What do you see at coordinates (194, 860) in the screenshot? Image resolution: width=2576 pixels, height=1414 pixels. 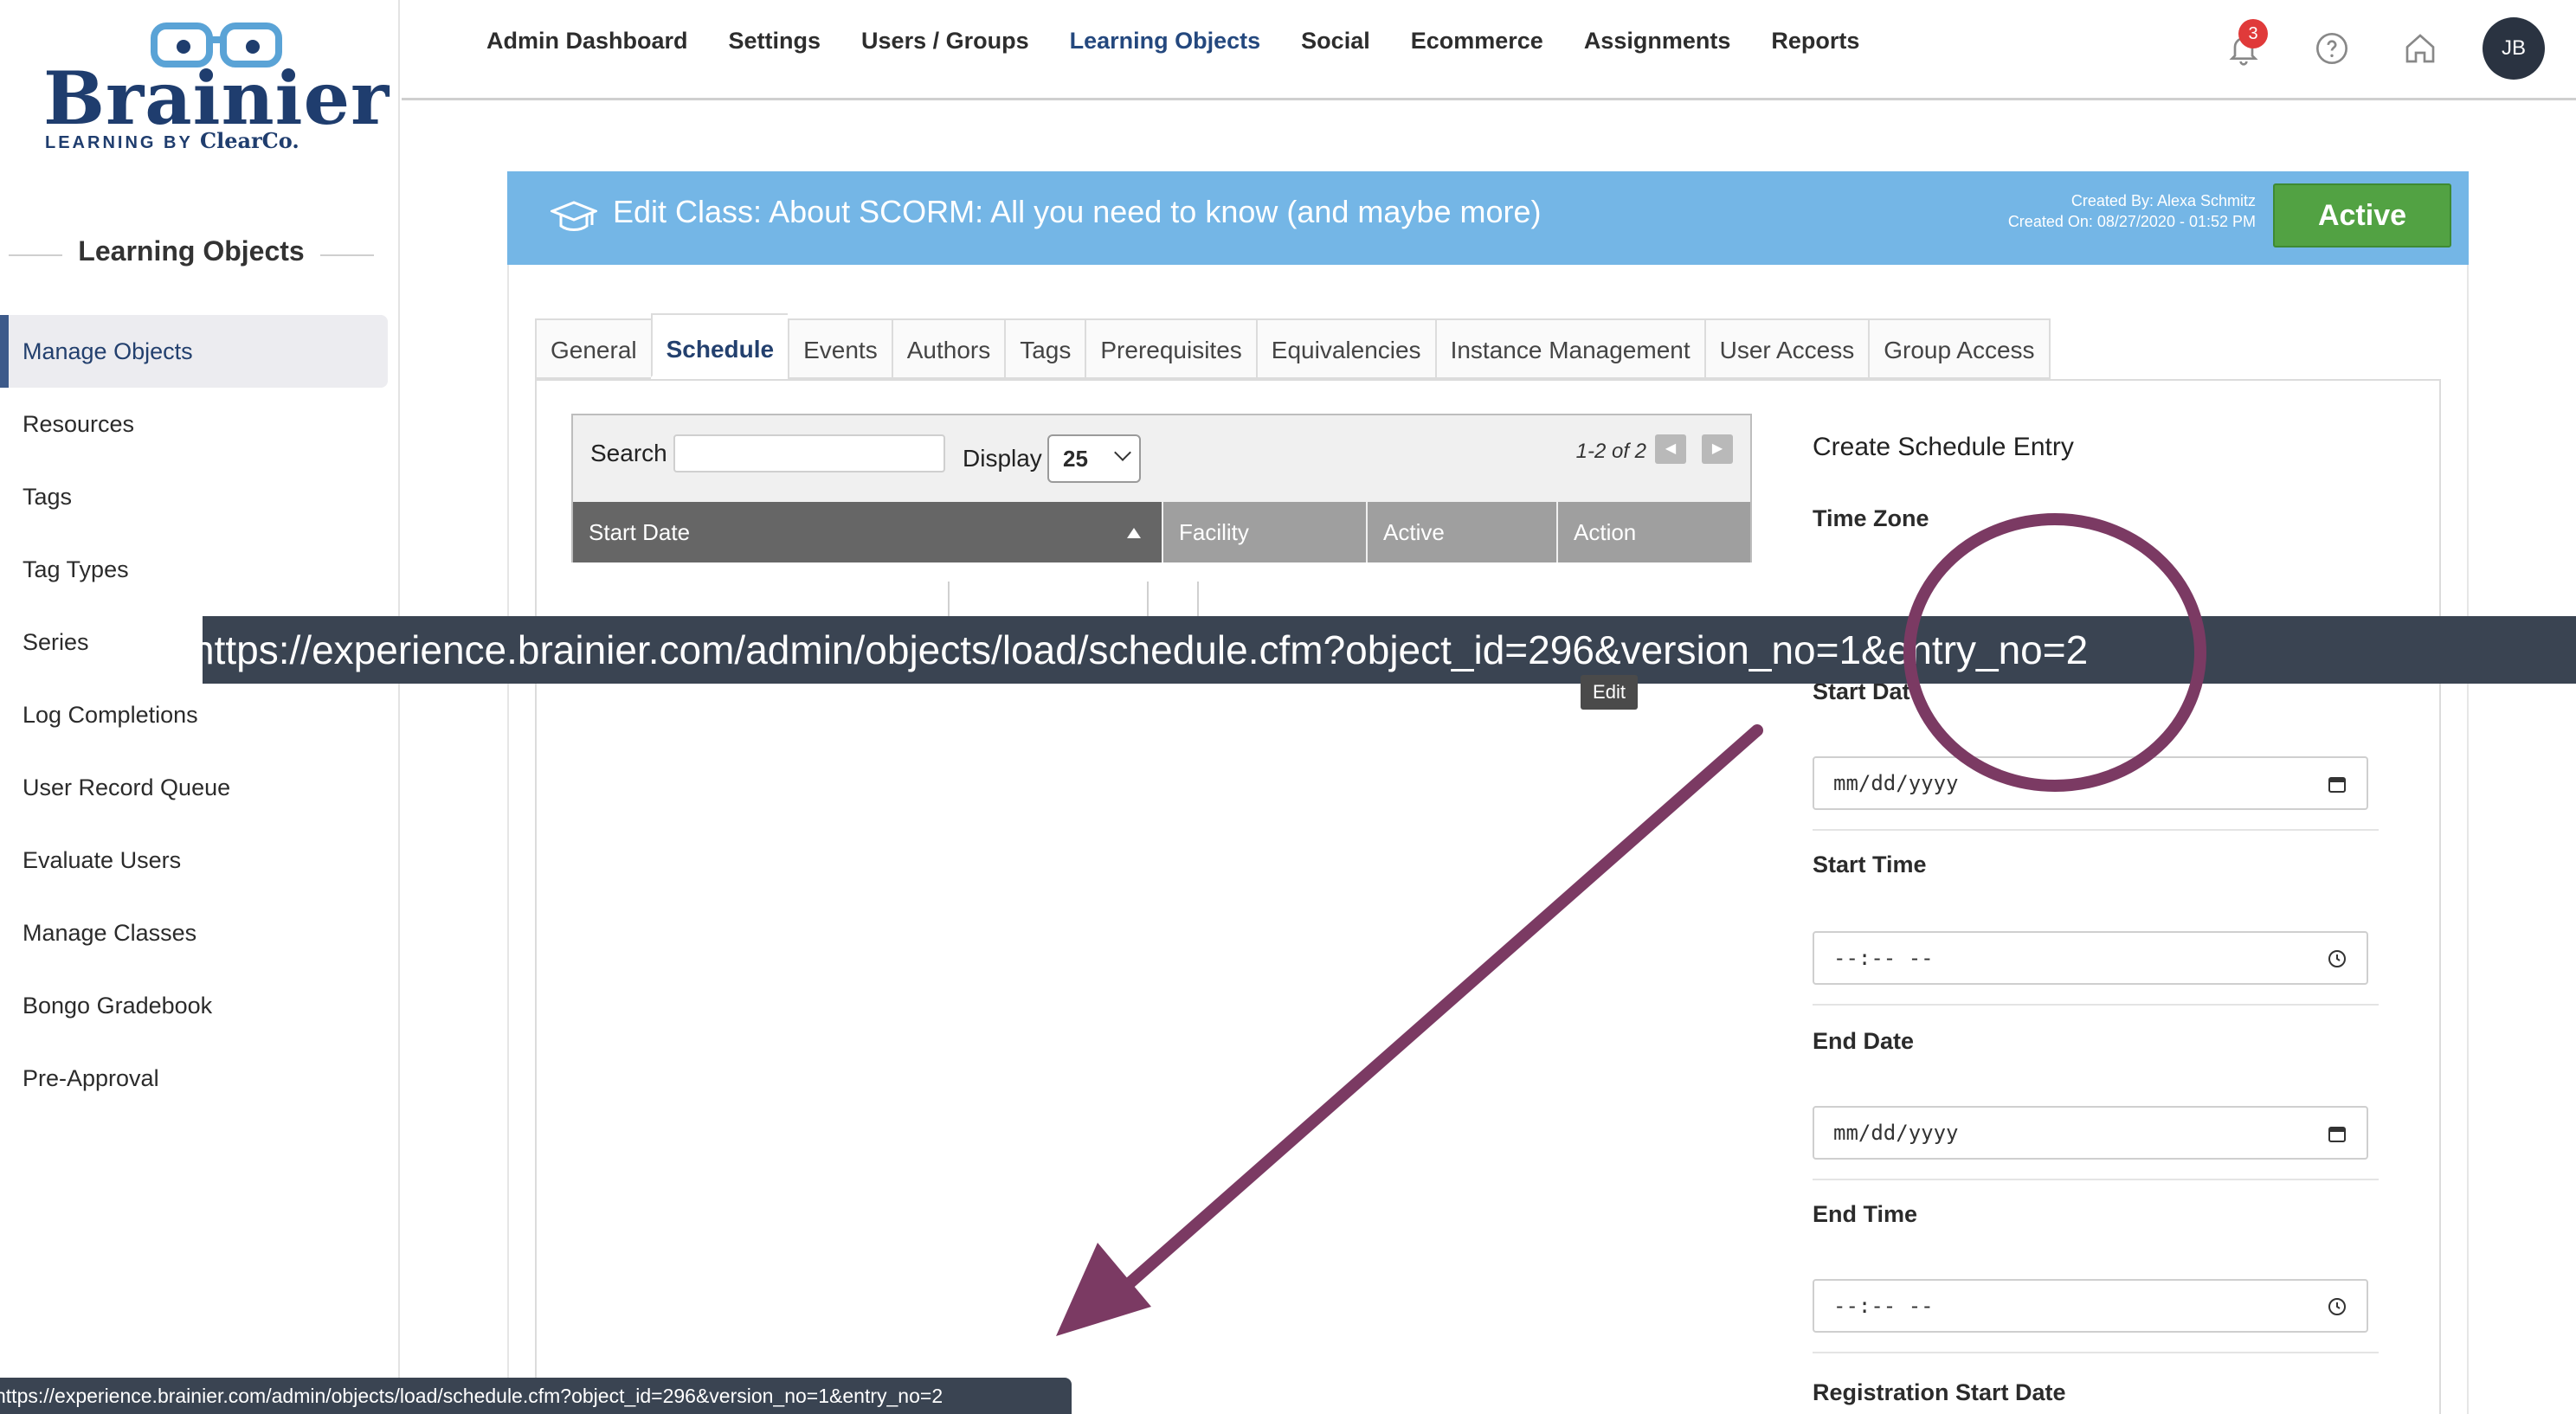 I see `sidebar-item-evaluate-users: Evaluate Users` at bounding box center [194, 860].